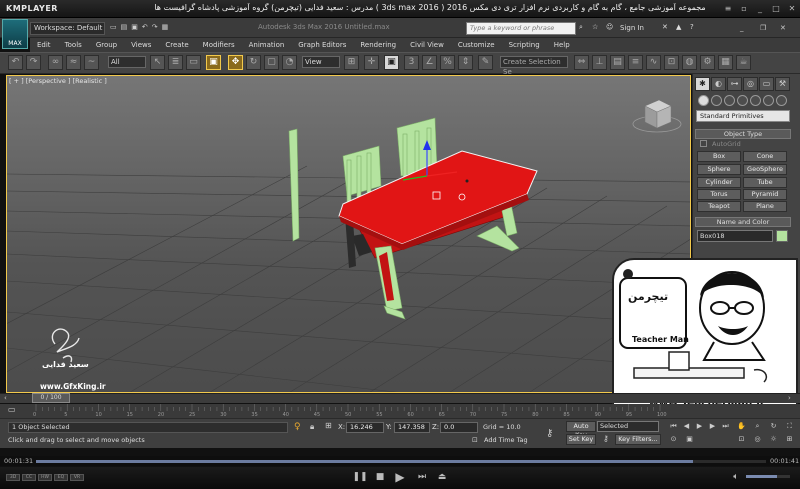  What do you see at coordinates (707, 62) in the screenshot?
I see `render-setup-icon: ⚙` at bounding box center [707, 62].